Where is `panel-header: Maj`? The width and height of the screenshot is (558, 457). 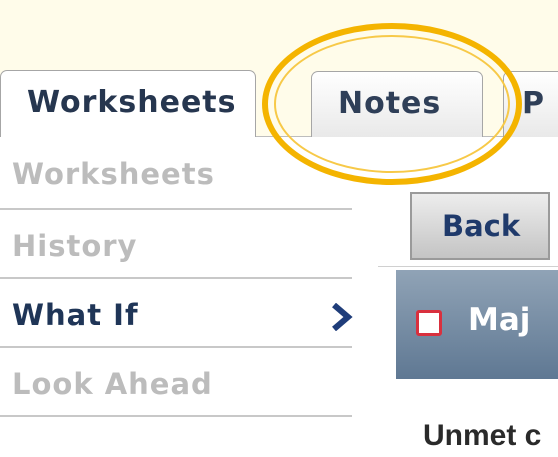 panel-header: Maj is located at coordinates (477, 324).